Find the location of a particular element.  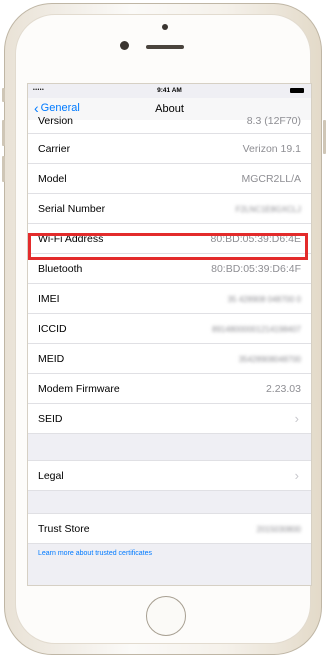

row-label: Modem Firmware is located at coordinates (79, 389).